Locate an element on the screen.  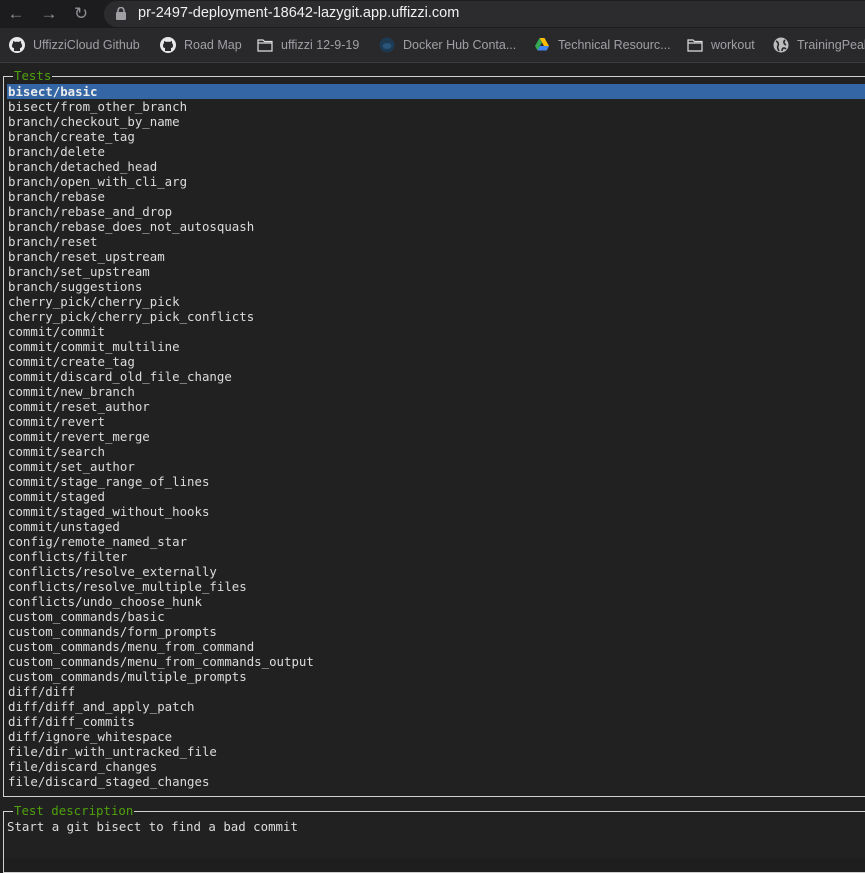
test-item: branch/rebase_does_not_autosquash is located at coordinates (436, 226).